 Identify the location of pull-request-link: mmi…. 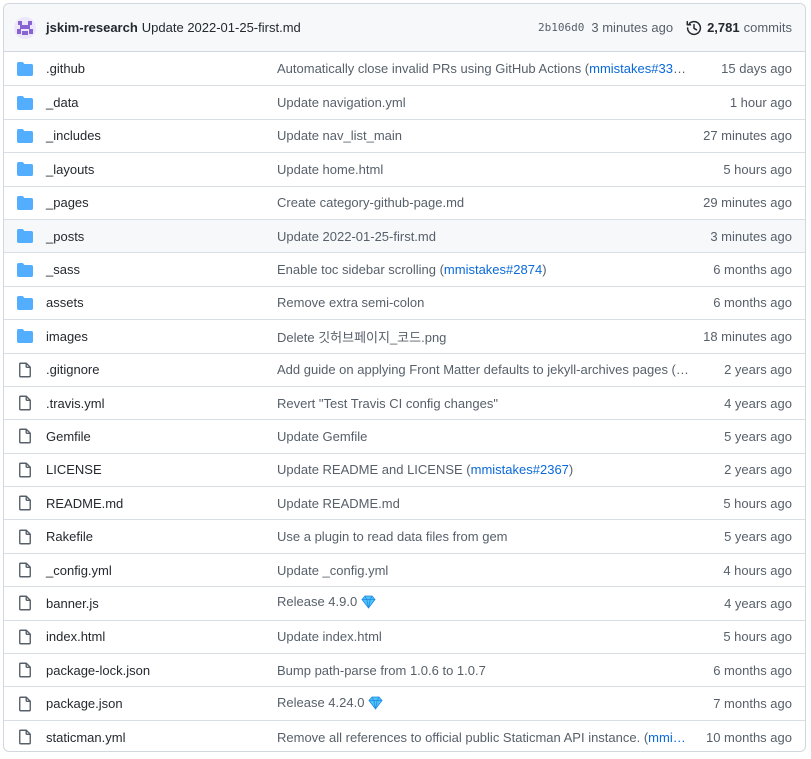
(667, 737).